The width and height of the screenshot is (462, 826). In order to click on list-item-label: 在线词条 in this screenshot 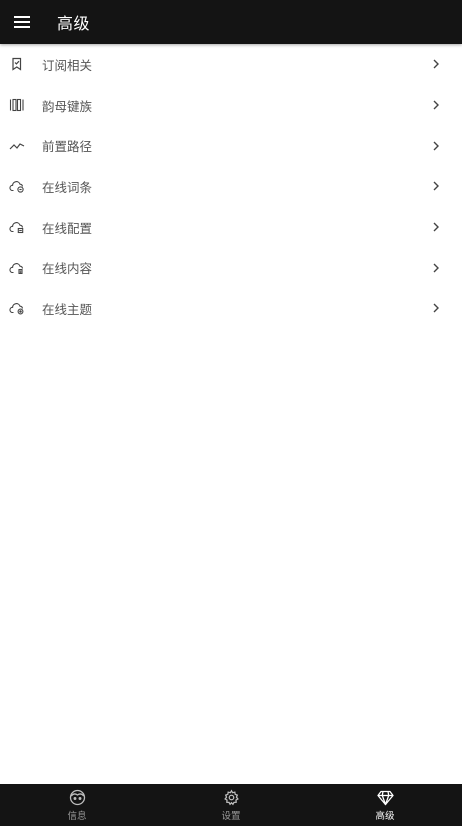, I will do `click(67, 187)`.